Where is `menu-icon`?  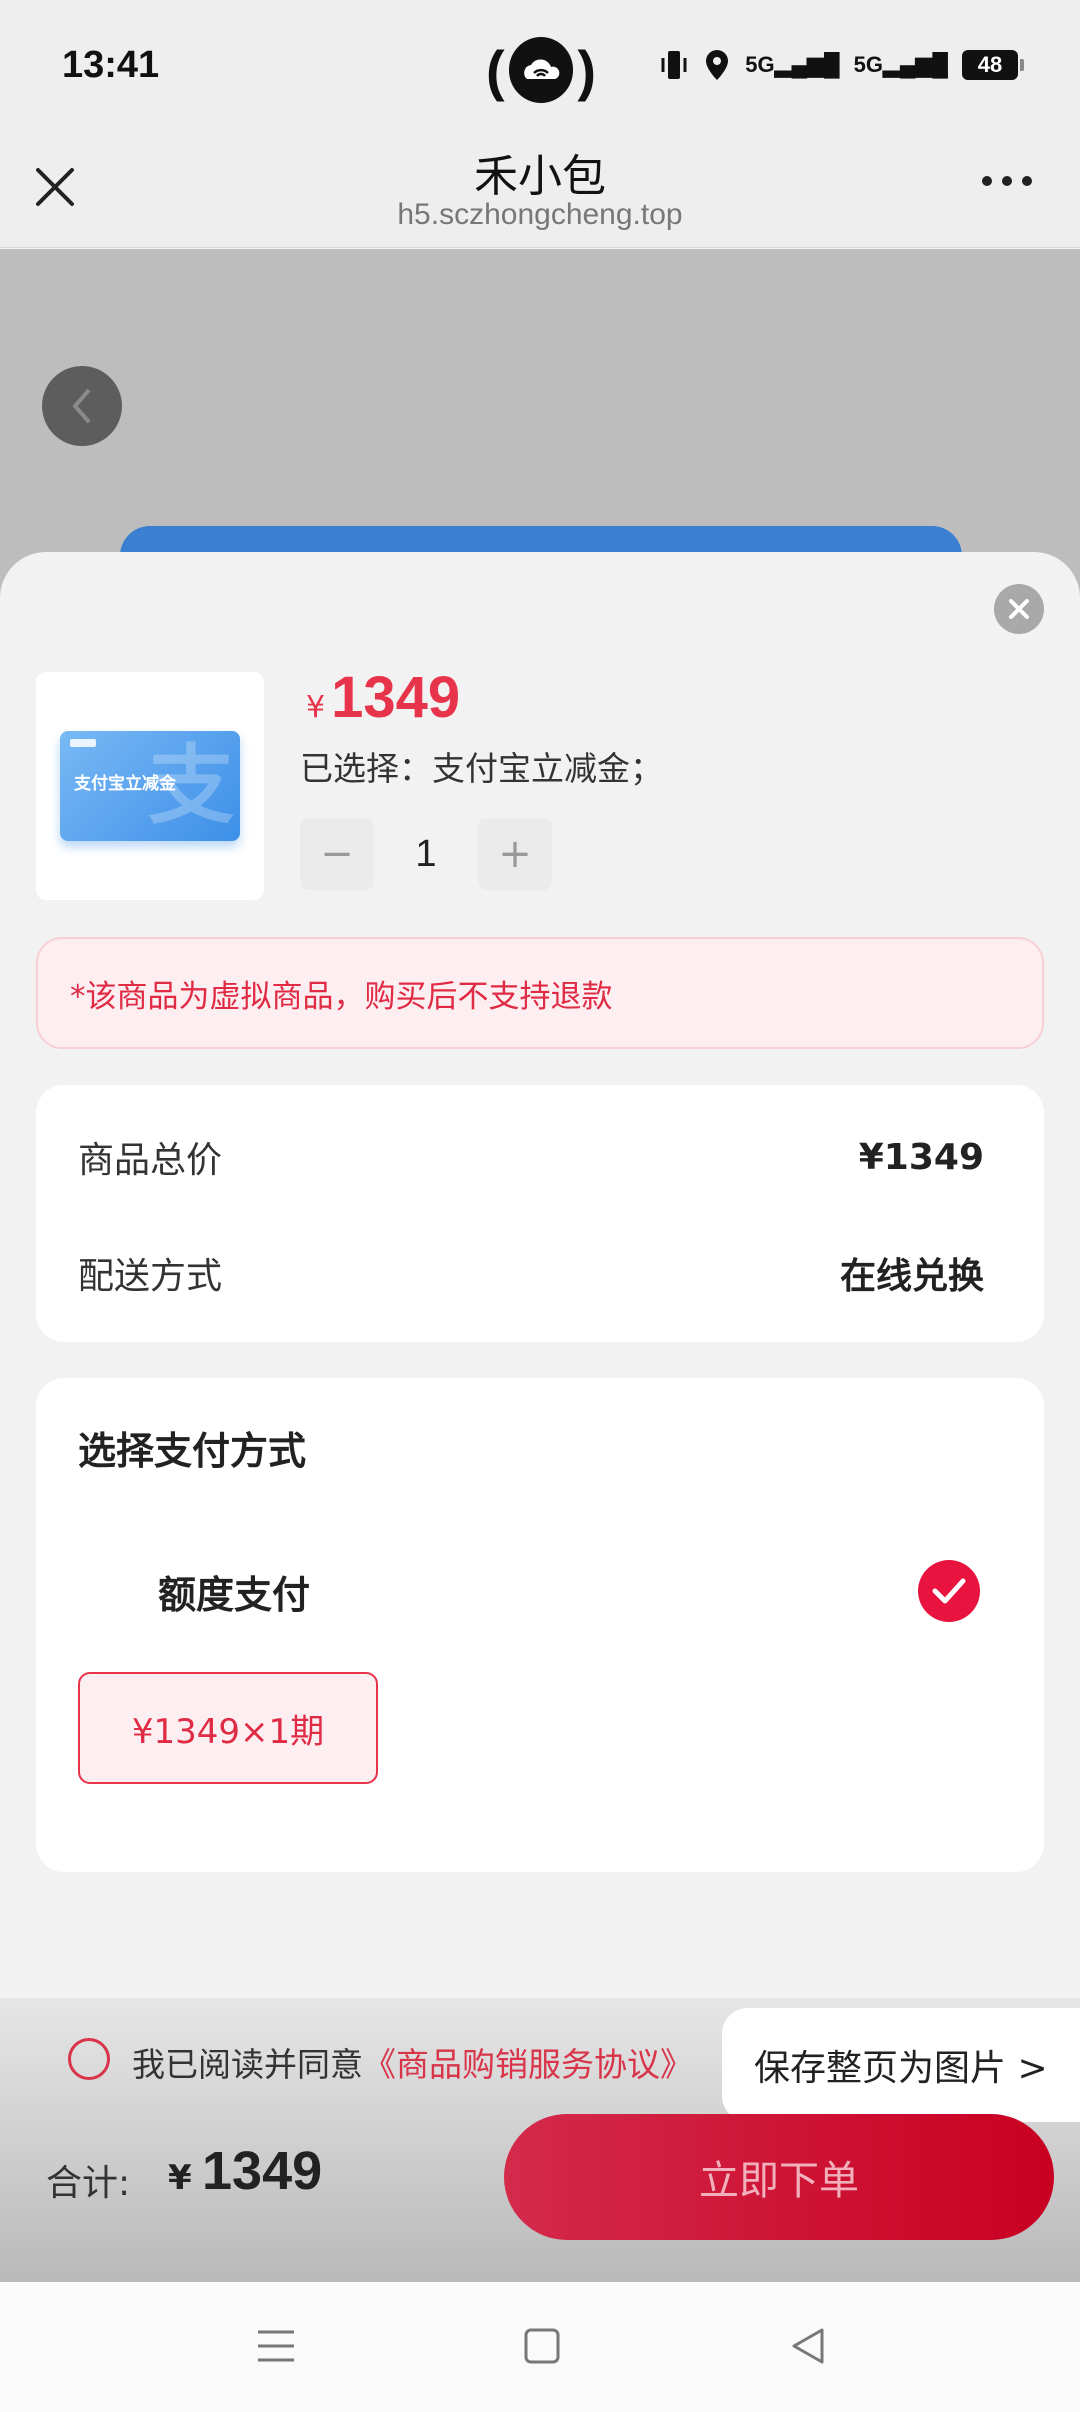 menu-icon is located at coordinates (276, 2346).